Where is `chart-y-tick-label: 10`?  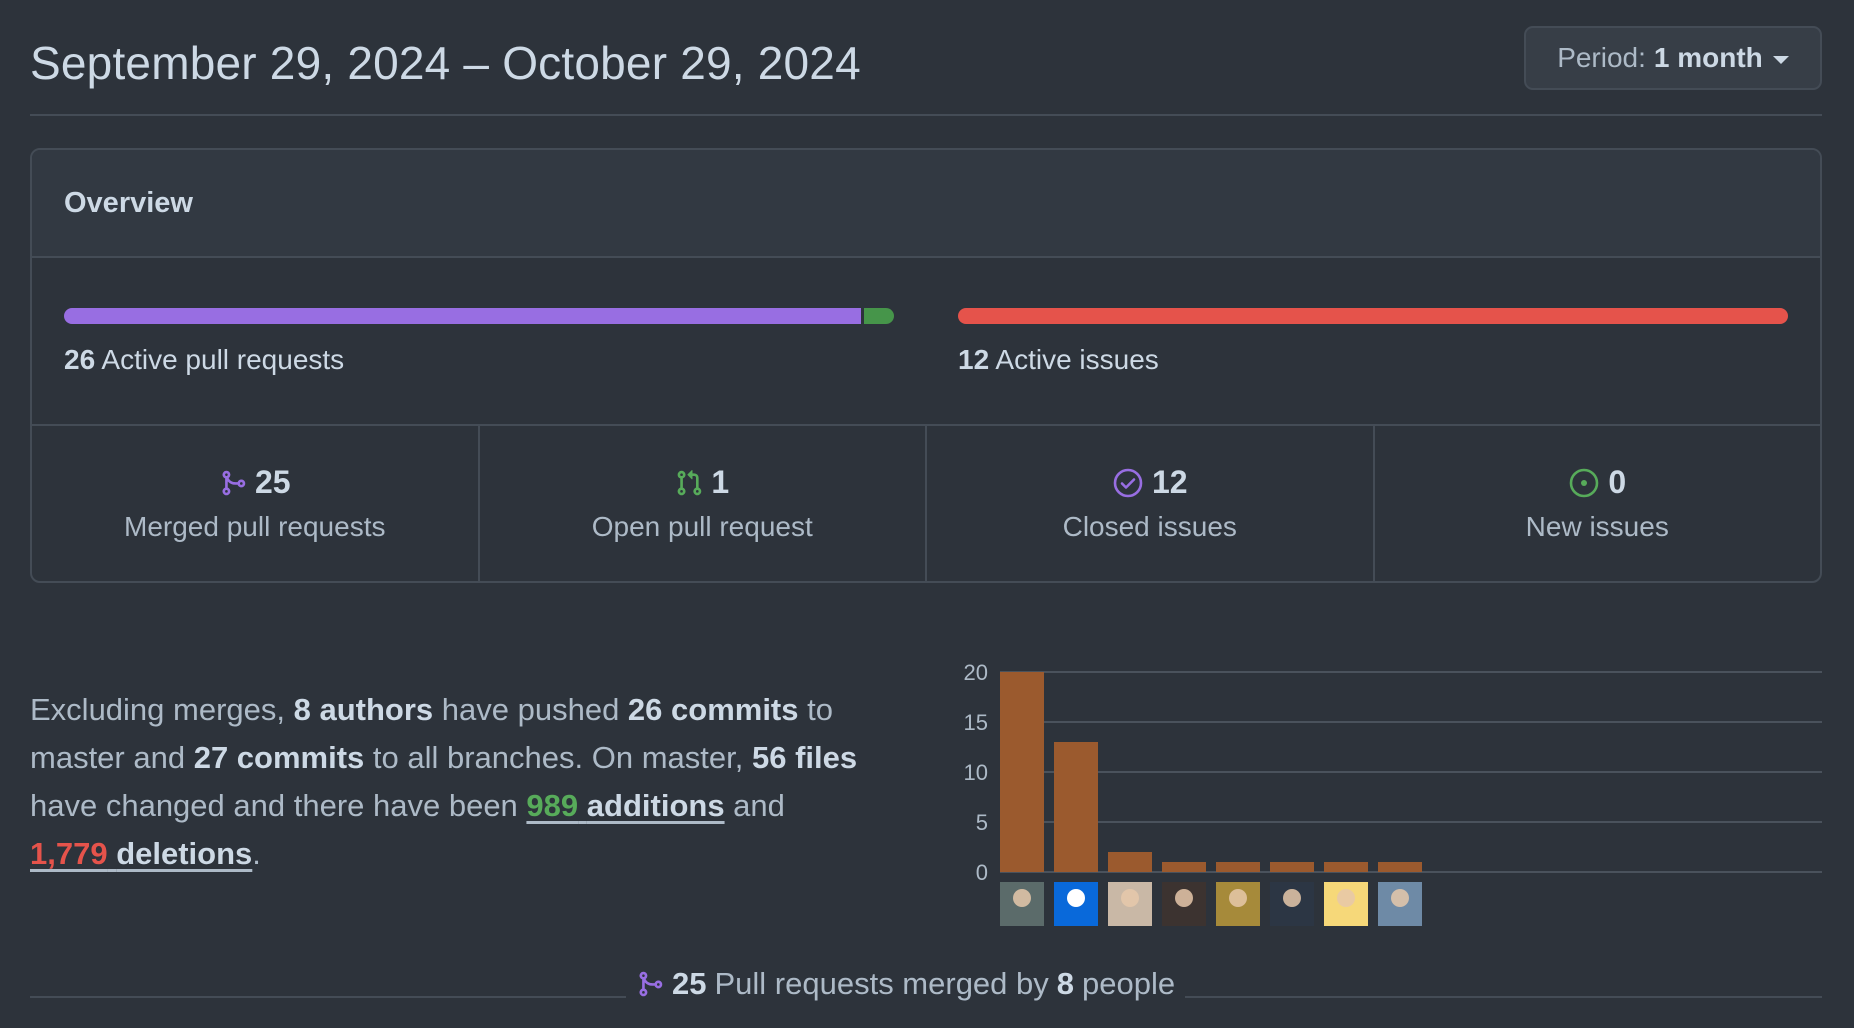
chart-y-tick-label: 10 is located at coordinates (976, 772).